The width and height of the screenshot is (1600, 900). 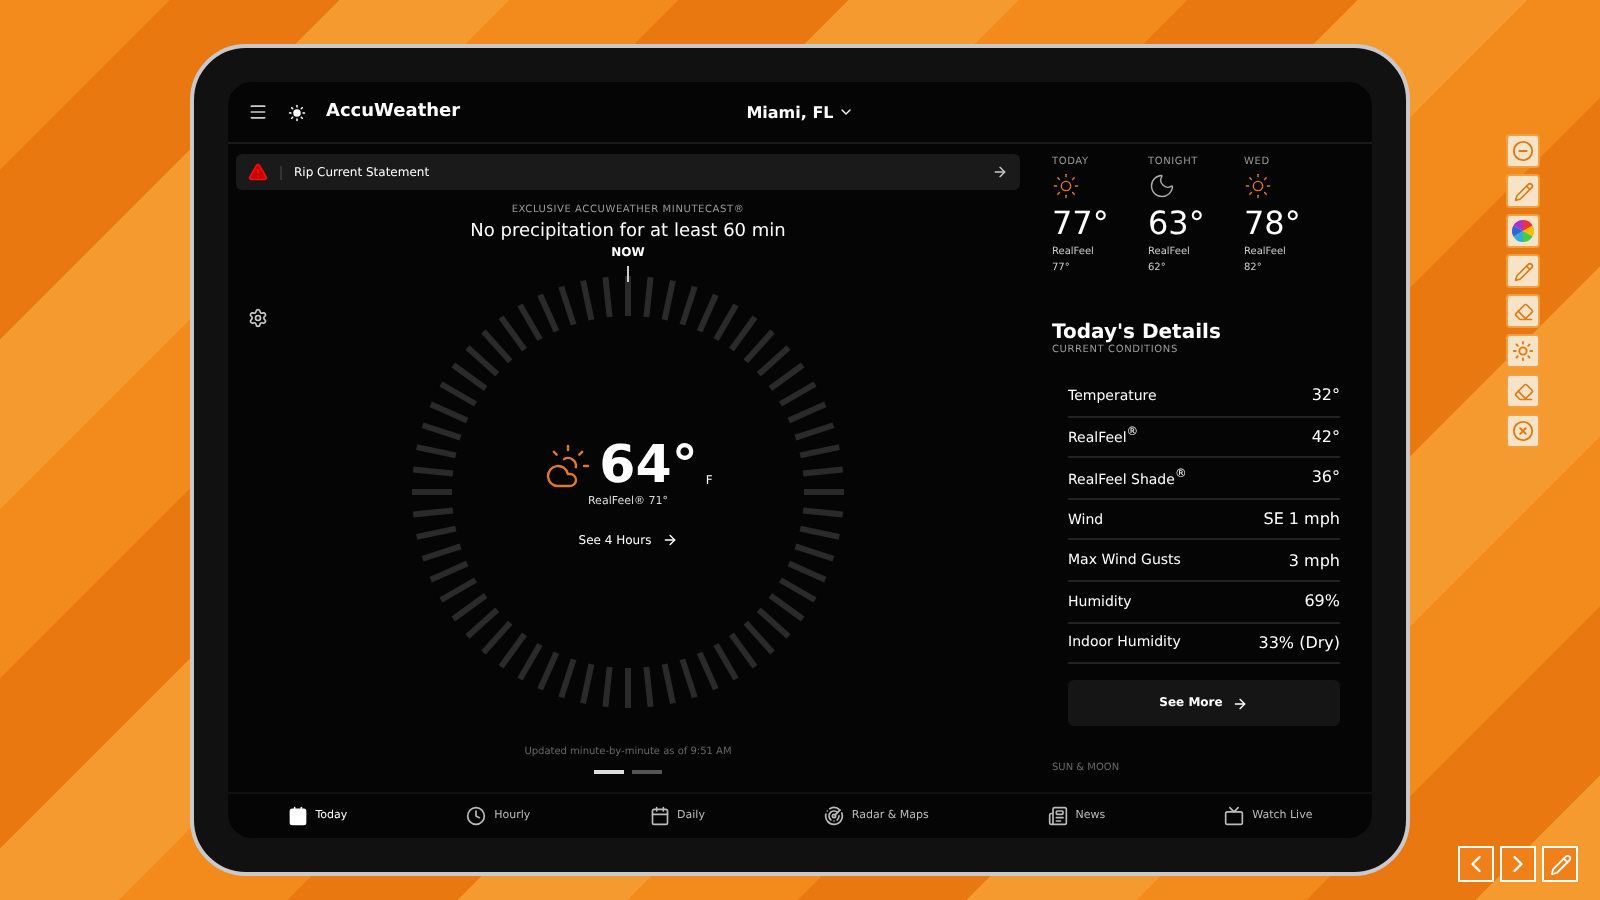 I want to click on detail-value: 32°, so click(x=1325, y=395).